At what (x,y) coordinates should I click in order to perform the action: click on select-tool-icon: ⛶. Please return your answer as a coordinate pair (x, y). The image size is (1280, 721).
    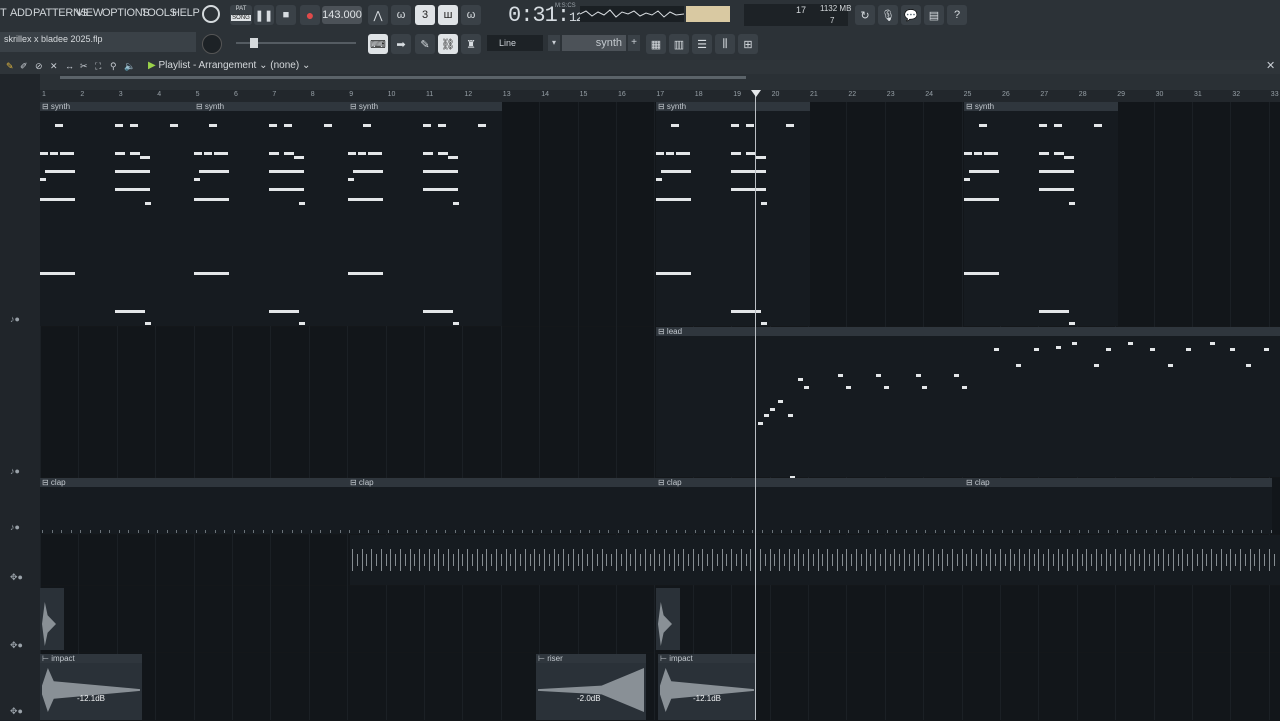
    Looking at the image, I should click on (98, 66).